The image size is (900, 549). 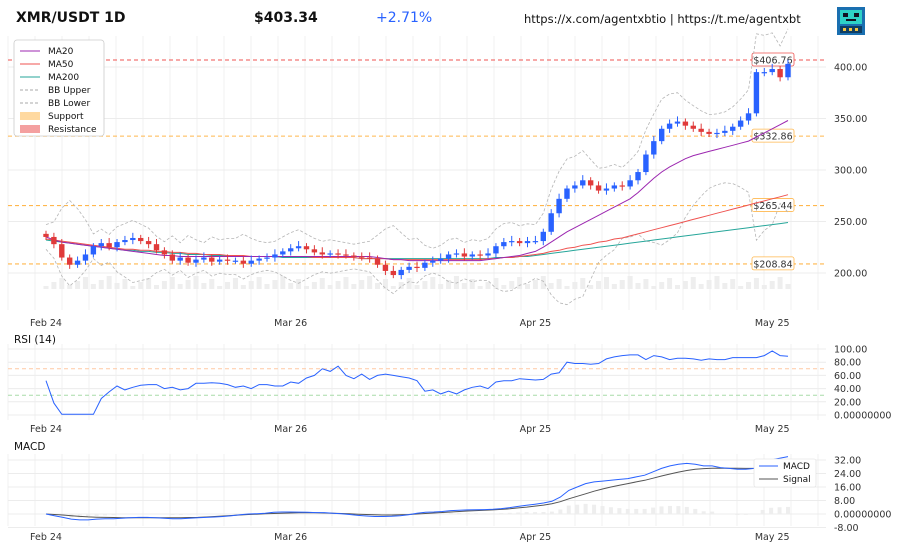 I want to click on legend-label: Resistance, so click(x=72, y=130).